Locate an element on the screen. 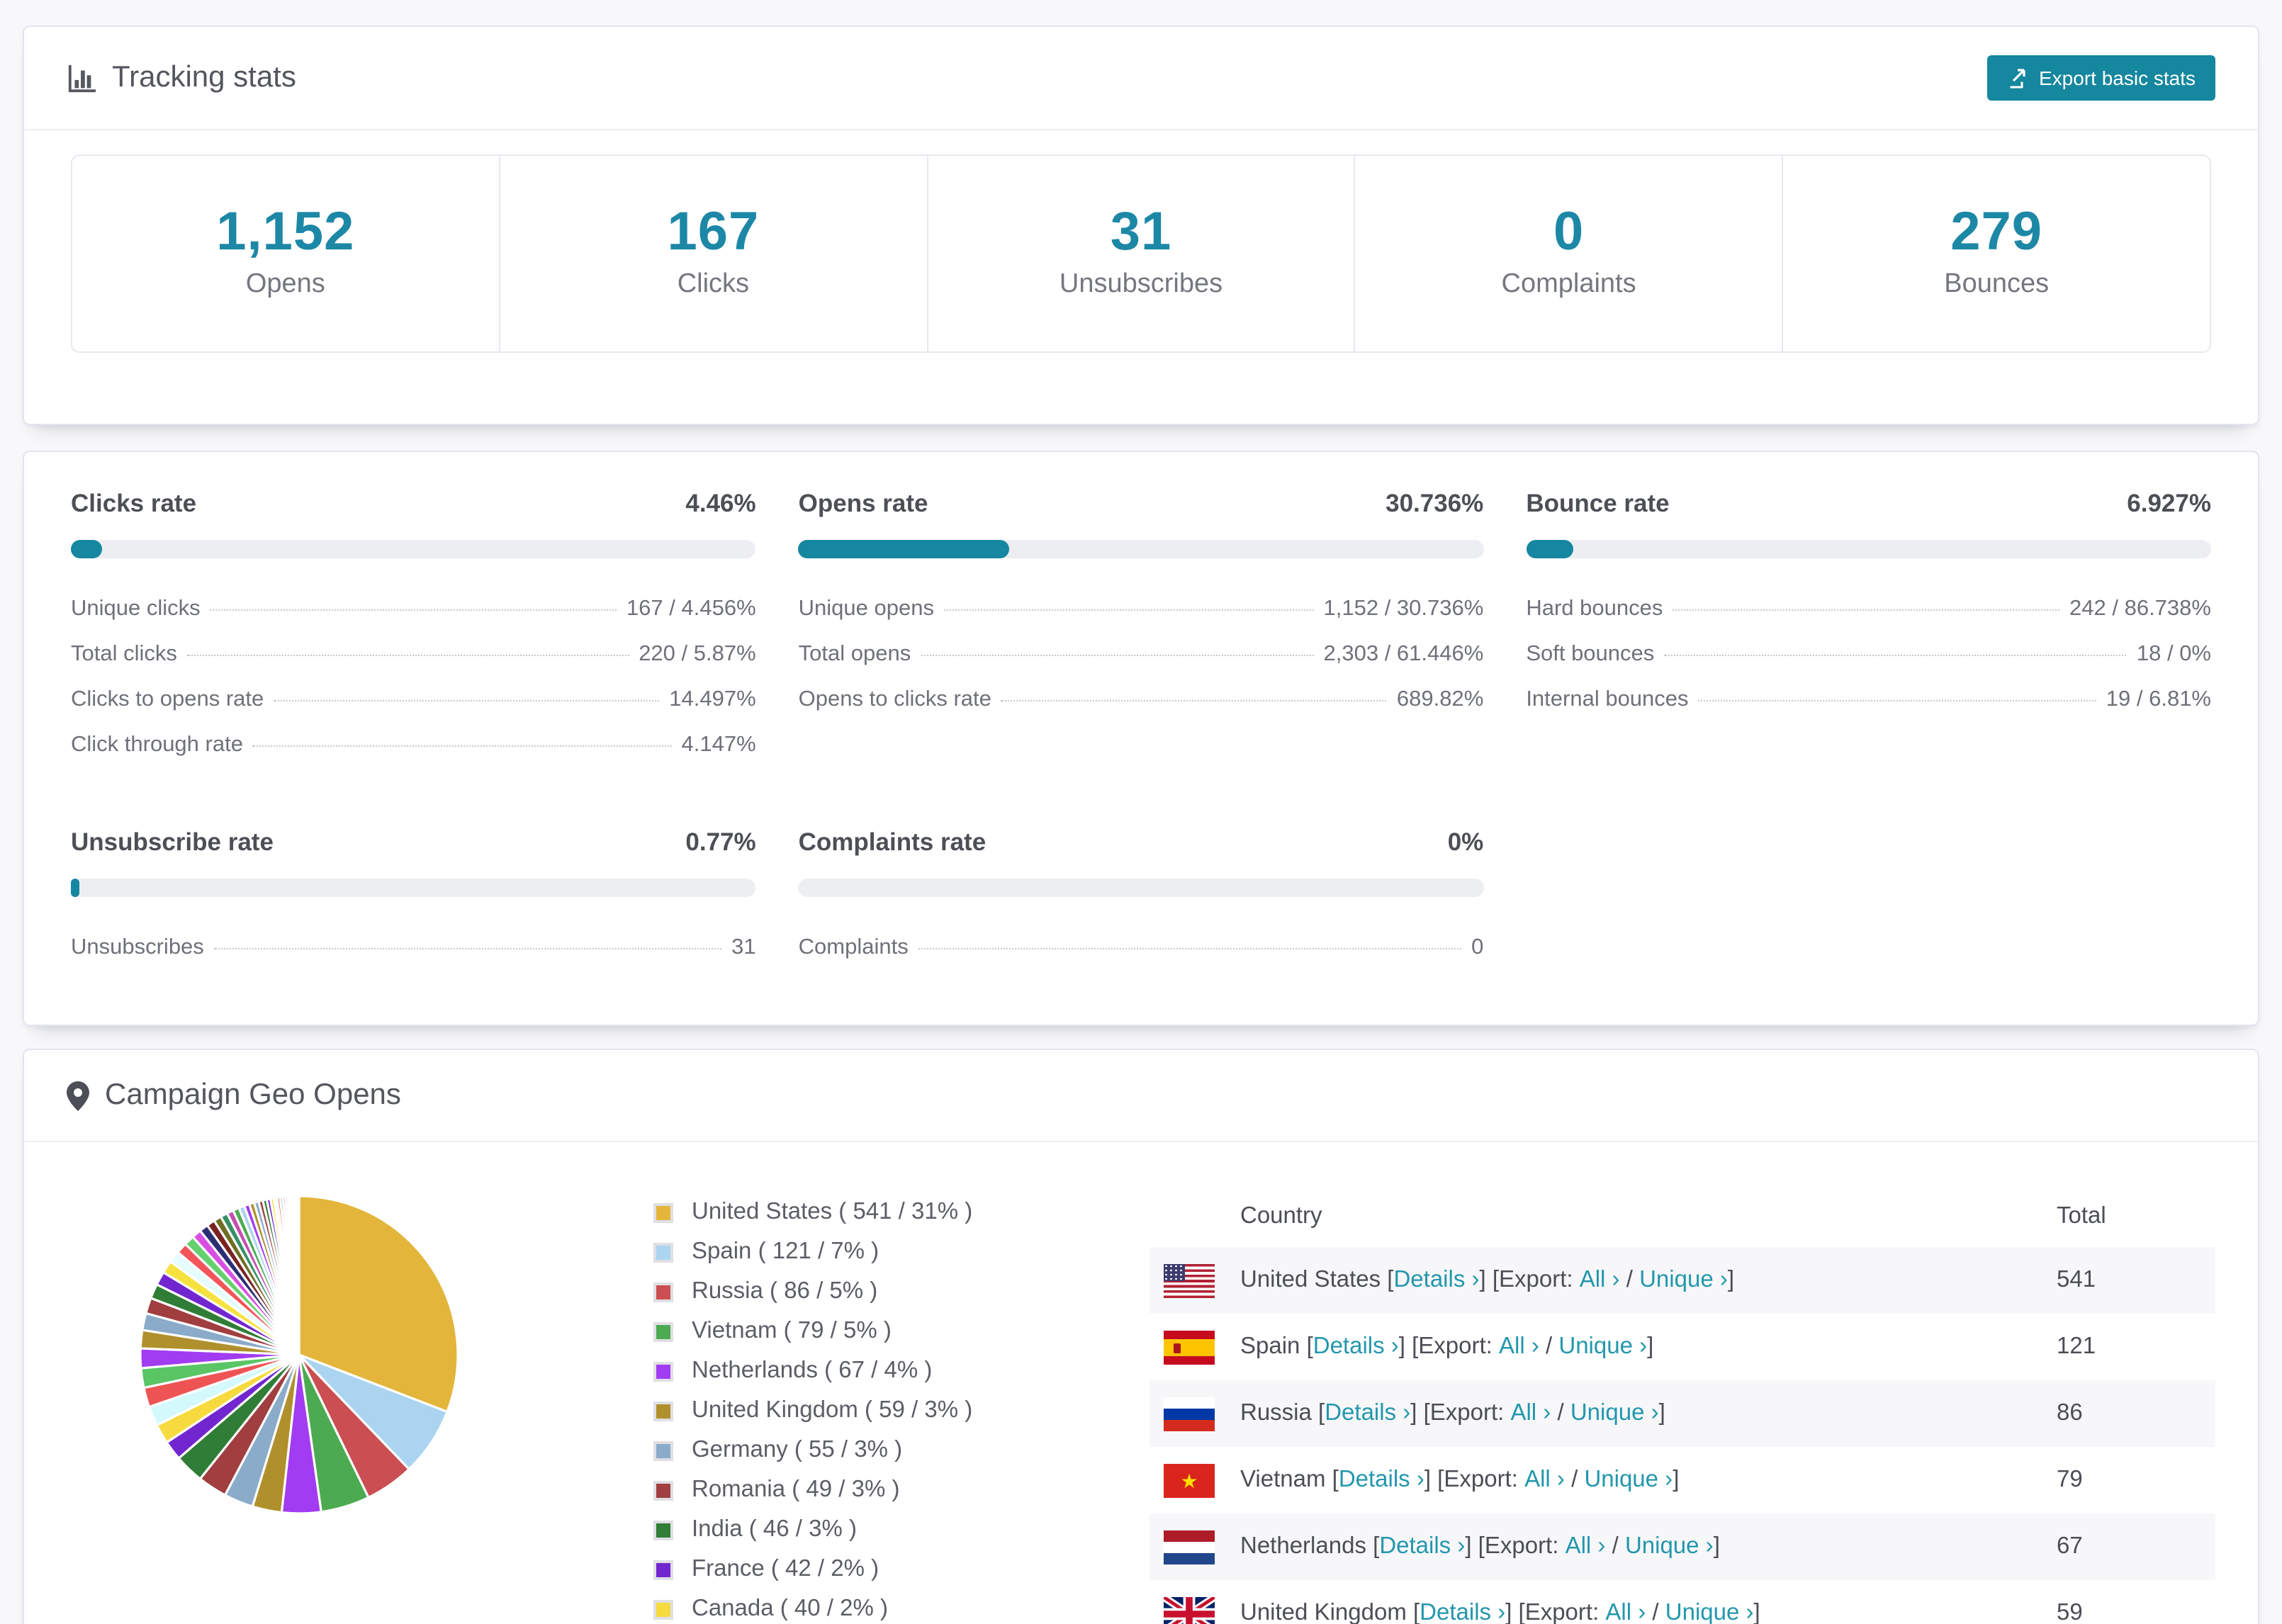 The width and height of the screenshot is (2282, 1624). rate-detail-row: Unique clicks 167 / 4.456% is located at coordinates (414, 610).